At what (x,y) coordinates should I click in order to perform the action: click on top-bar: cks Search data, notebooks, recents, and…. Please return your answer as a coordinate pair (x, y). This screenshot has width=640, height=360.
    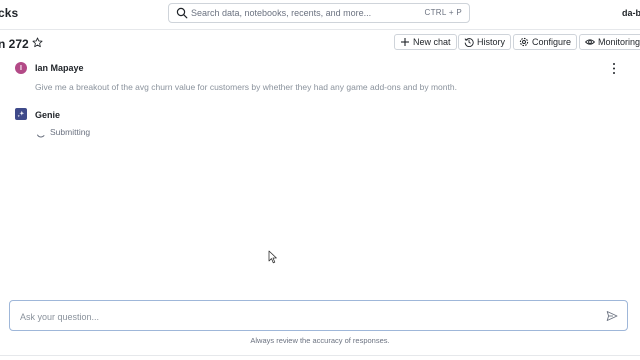
    Looking at the image, I should click on (320, 15).